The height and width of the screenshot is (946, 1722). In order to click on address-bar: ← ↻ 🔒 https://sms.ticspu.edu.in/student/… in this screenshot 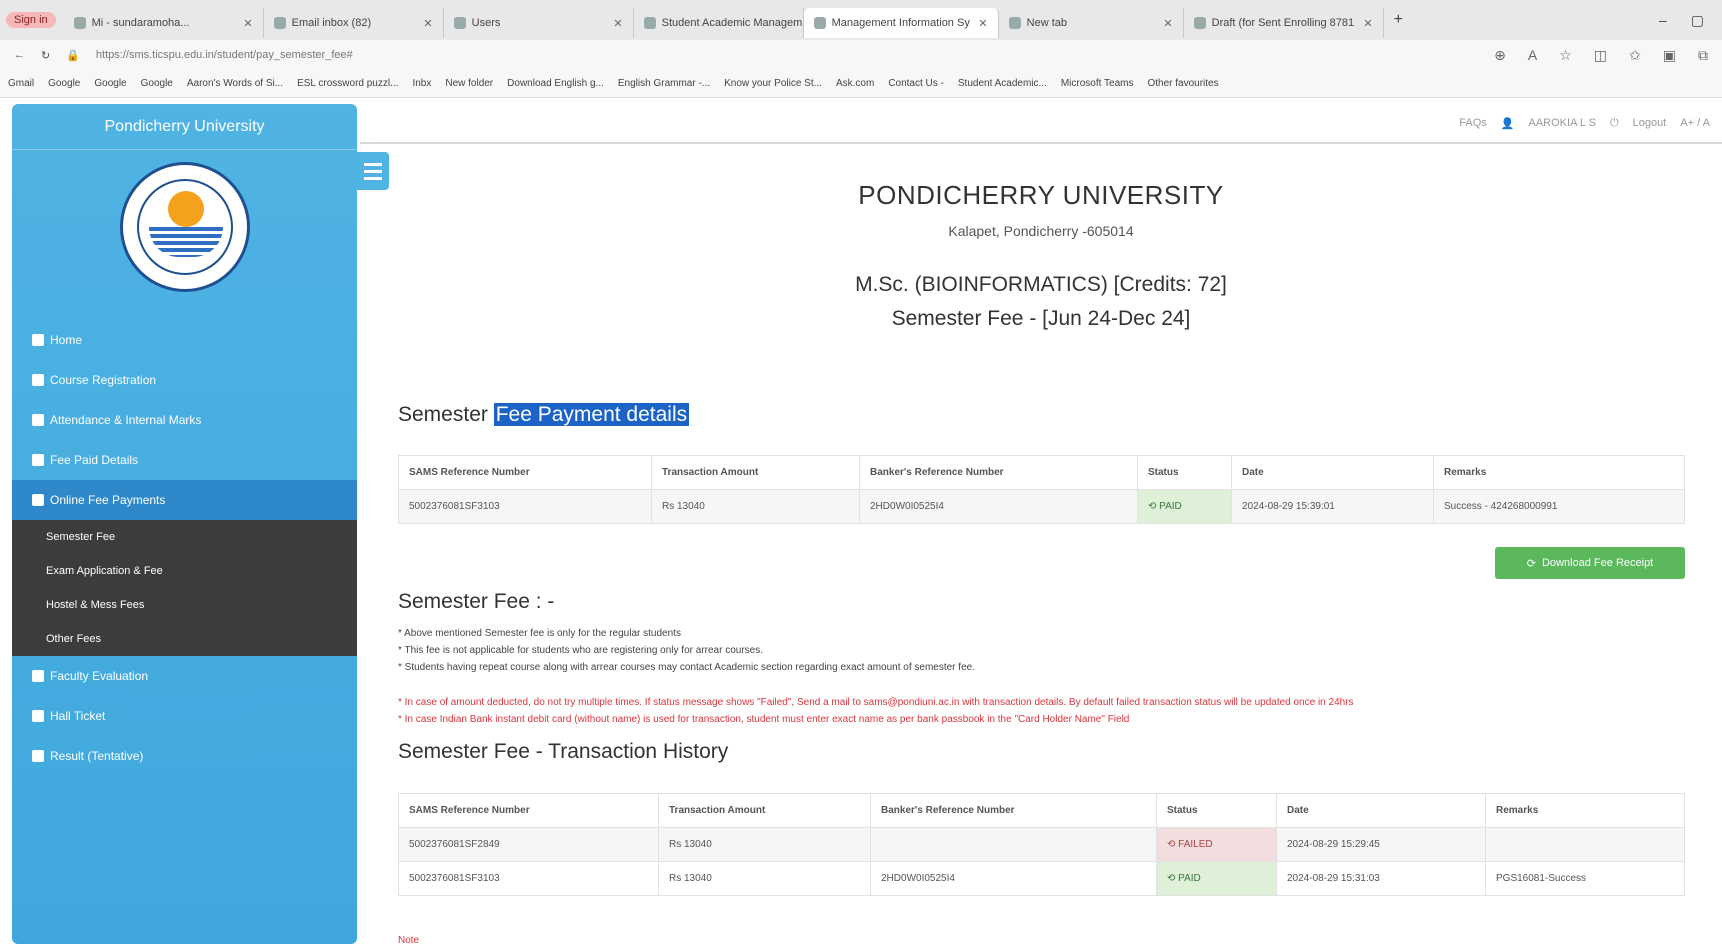, I will do `click(861, 55)`.